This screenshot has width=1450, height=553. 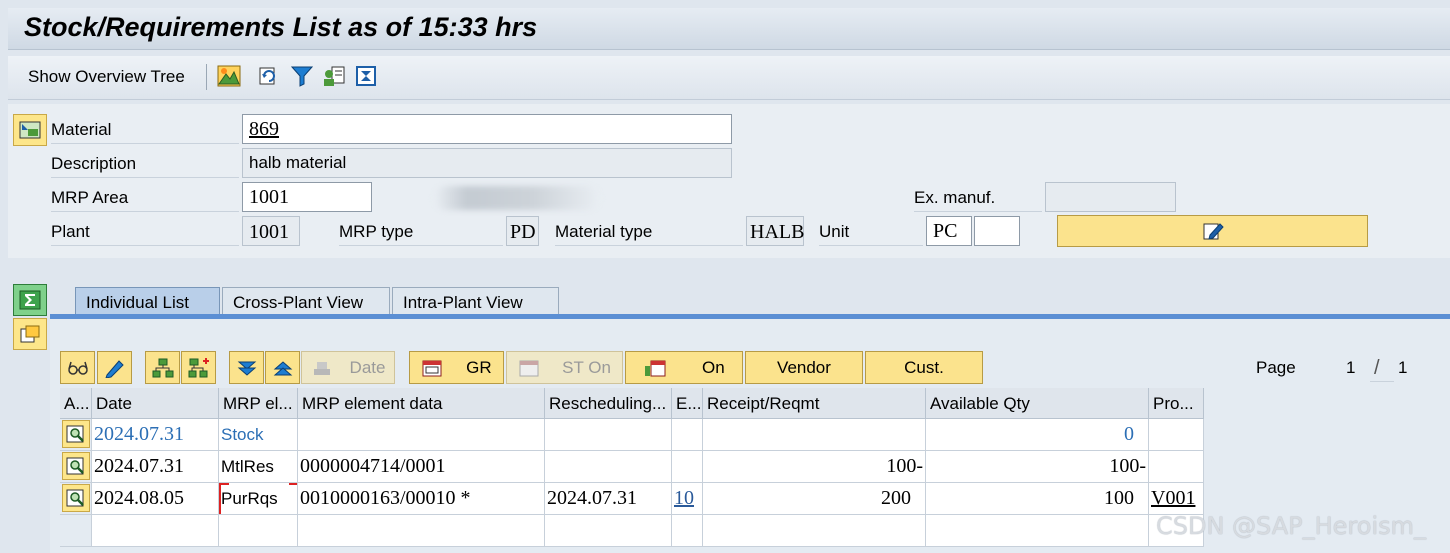 What do you see at coordinates (522, 231) in the screenshot?
I see `mrp-type-field: PD` at bounding box center [522, 231].